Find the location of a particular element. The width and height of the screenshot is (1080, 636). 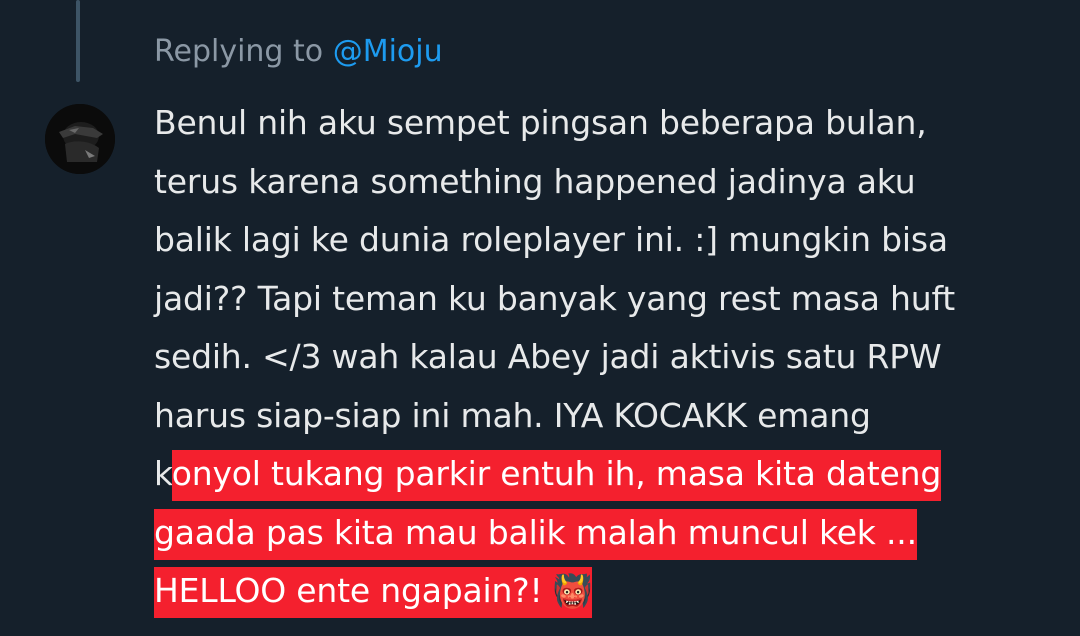

replying-to-context: Replying to @Mioju is located at coordinates (298, 52).